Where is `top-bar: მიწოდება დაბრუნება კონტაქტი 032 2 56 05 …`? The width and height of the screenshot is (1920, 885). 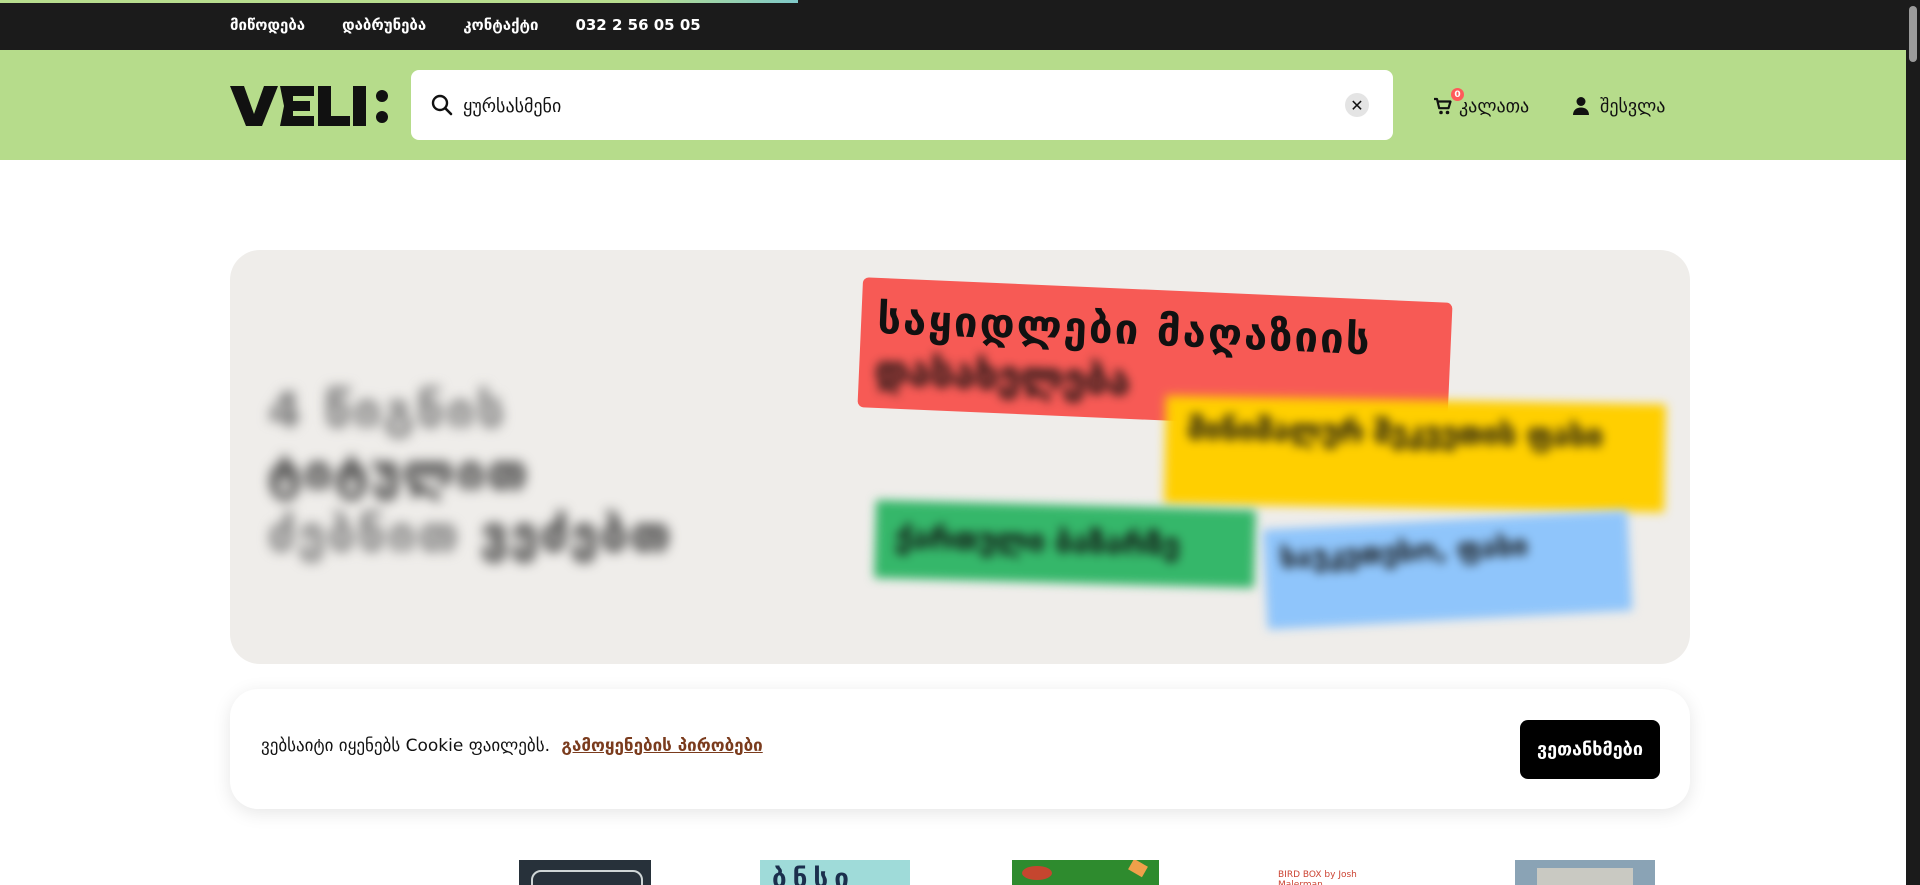 top-bar: მიწოდება დაბრუნება კონტაქტი 032 2 56 05 … is located at coordinates (960, 25).